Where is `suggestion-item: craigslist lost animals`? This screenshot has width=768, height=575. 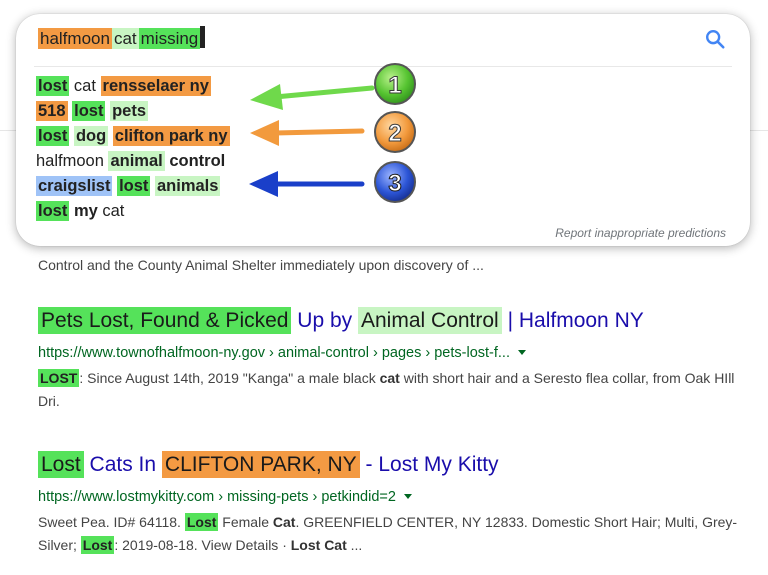 suggestion-item: craigslist lost animals is located at coordinates (133, 186).